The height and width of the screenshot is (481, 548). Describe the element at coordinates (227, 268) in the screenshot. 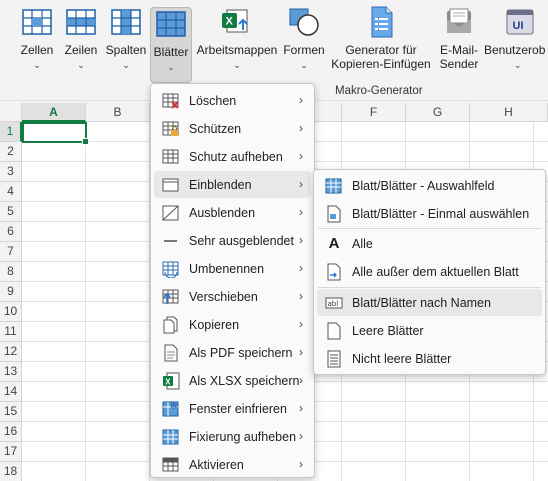

I see `menu-item-label: Umbenennen` at that location.